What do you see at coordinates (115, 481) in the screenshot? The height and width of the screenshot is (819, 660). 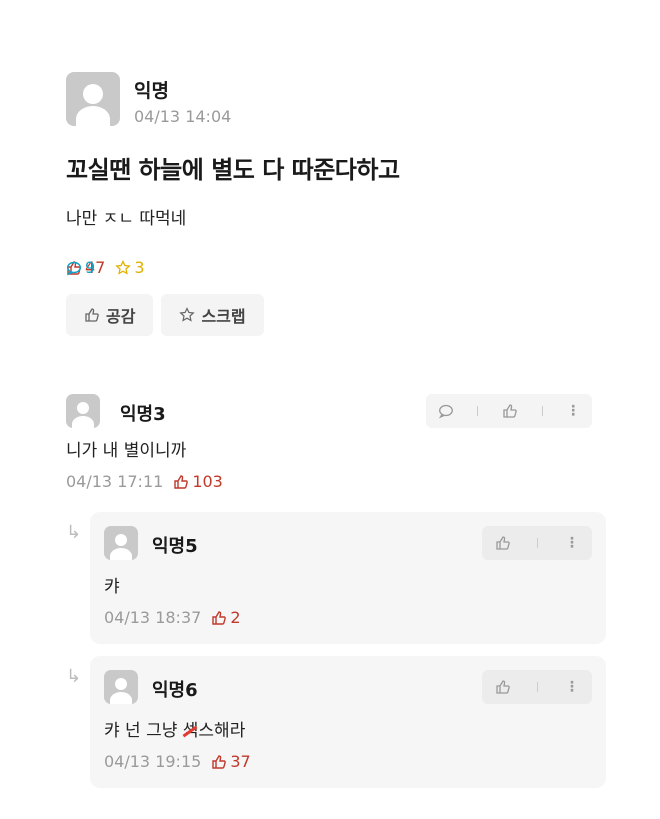 I see `comment-date: 04/13 17:11` at bounding box center [115, 481].